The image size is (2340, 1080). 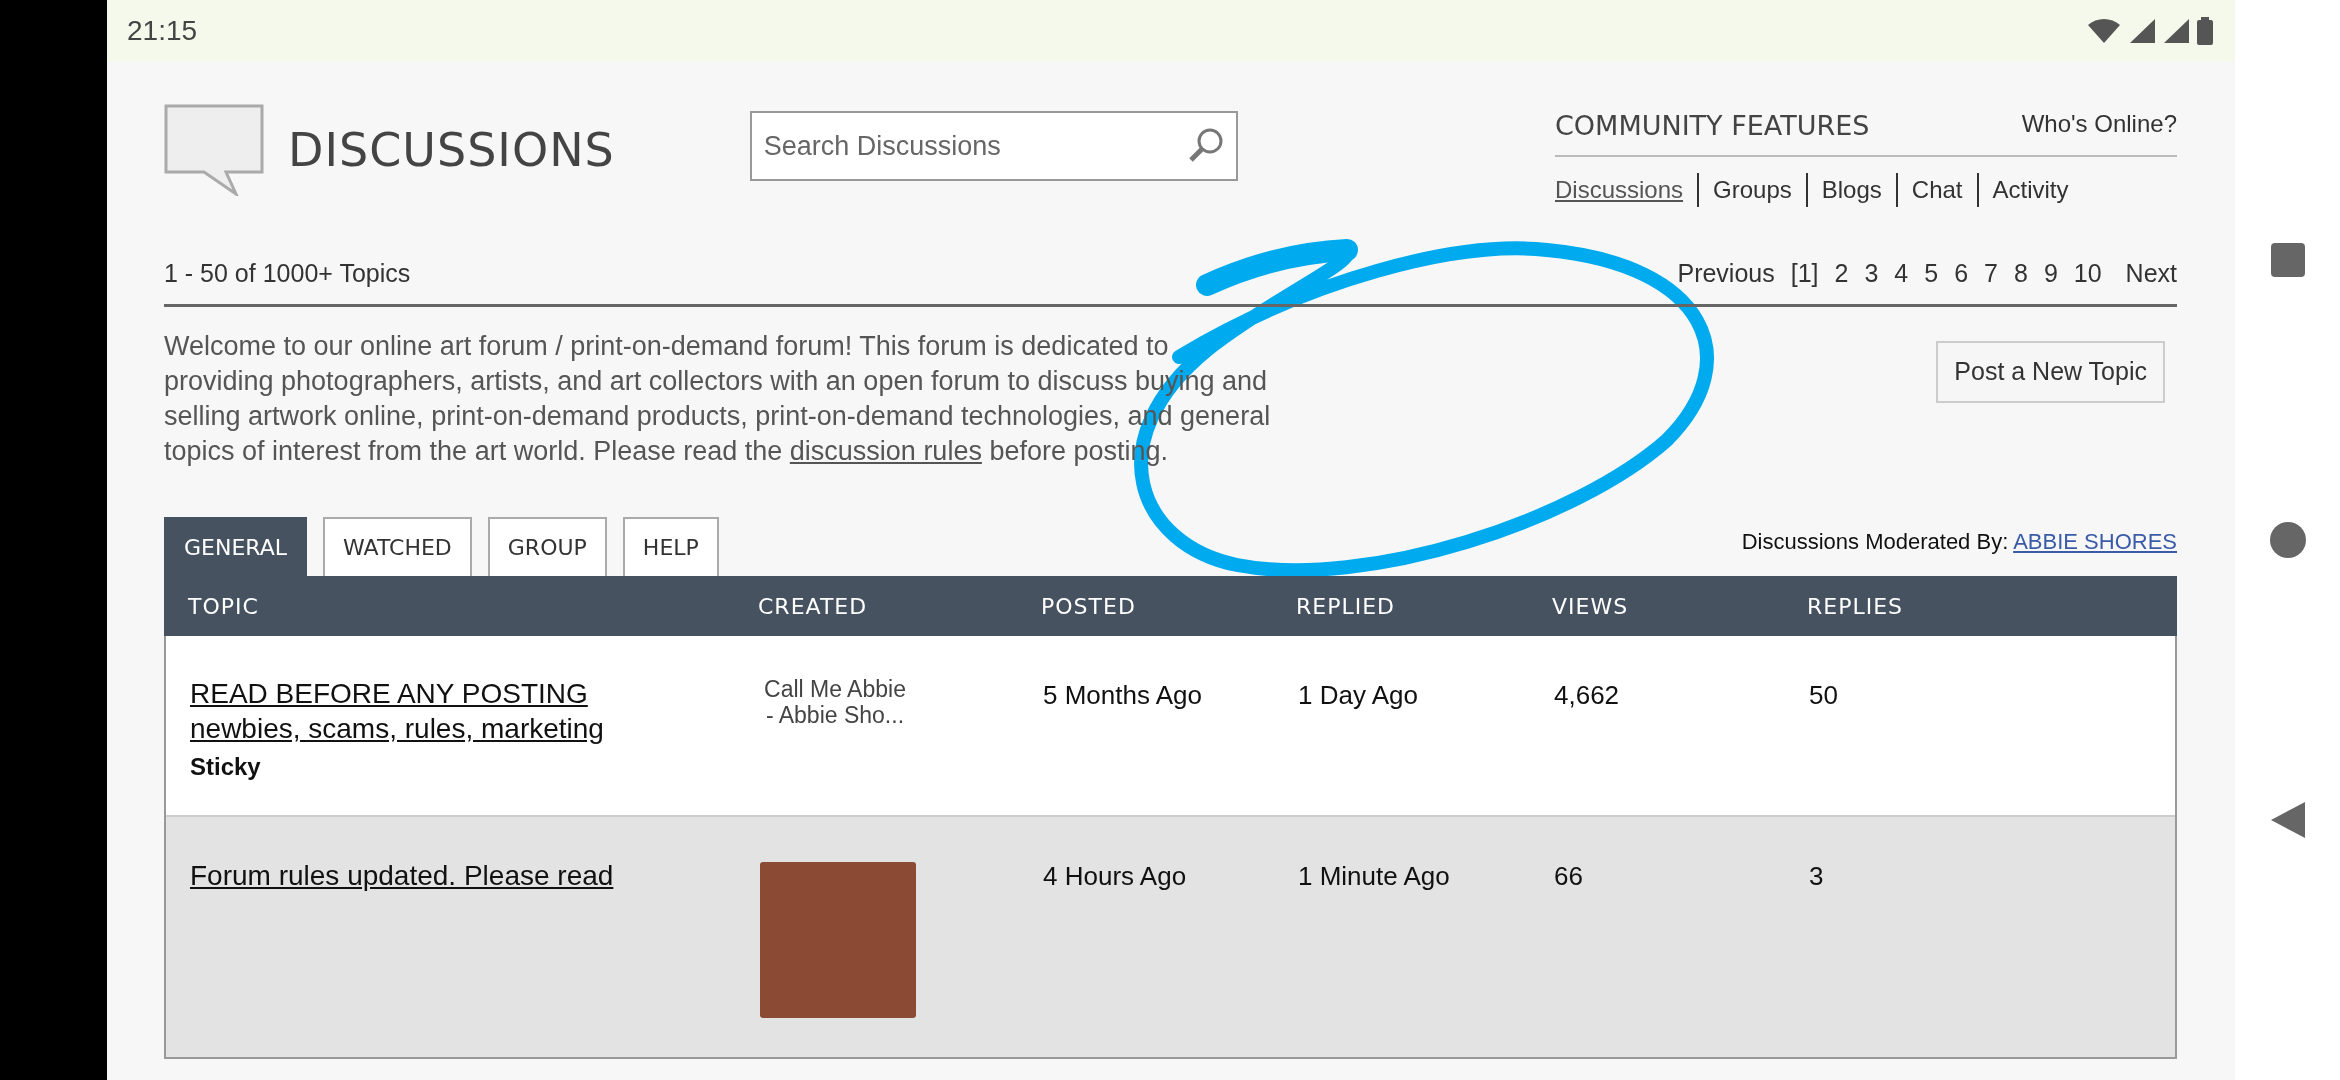 I want to click on nav-link-item: Chat, so click(x=1936, y=189).